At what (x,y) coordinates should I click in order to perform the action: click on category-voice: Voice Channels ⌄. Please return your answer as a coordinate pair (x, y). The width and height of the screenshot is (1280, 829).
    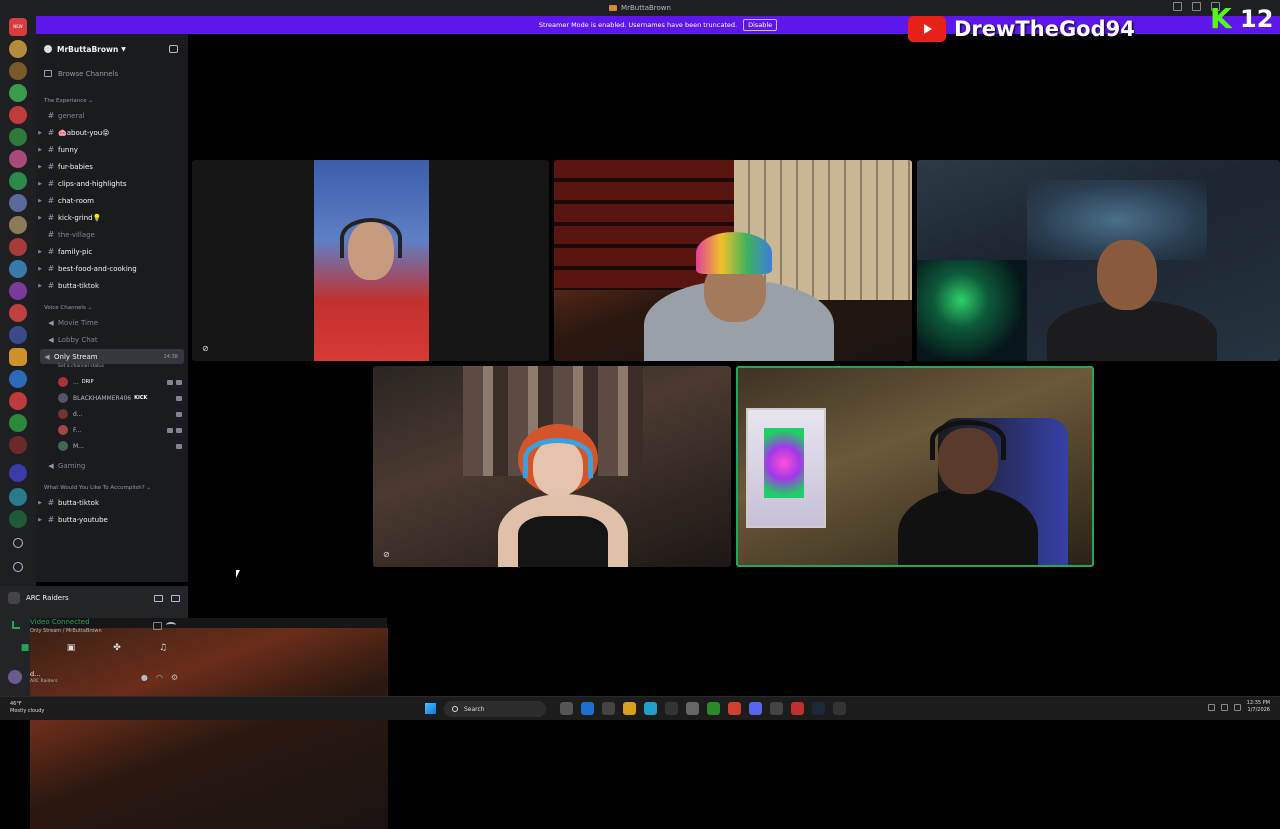
    Looking at the image, I should click on (68, 308).